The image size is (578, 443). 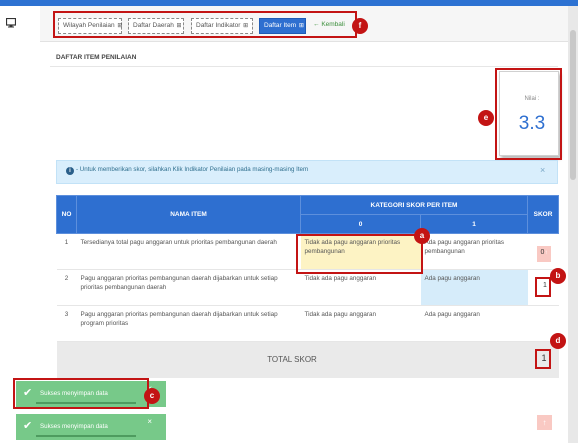 What do you see at coordinates (28, 426) in the screenshot?
I see `checkmark-icon: ✔` at bounding box center [28, 426].